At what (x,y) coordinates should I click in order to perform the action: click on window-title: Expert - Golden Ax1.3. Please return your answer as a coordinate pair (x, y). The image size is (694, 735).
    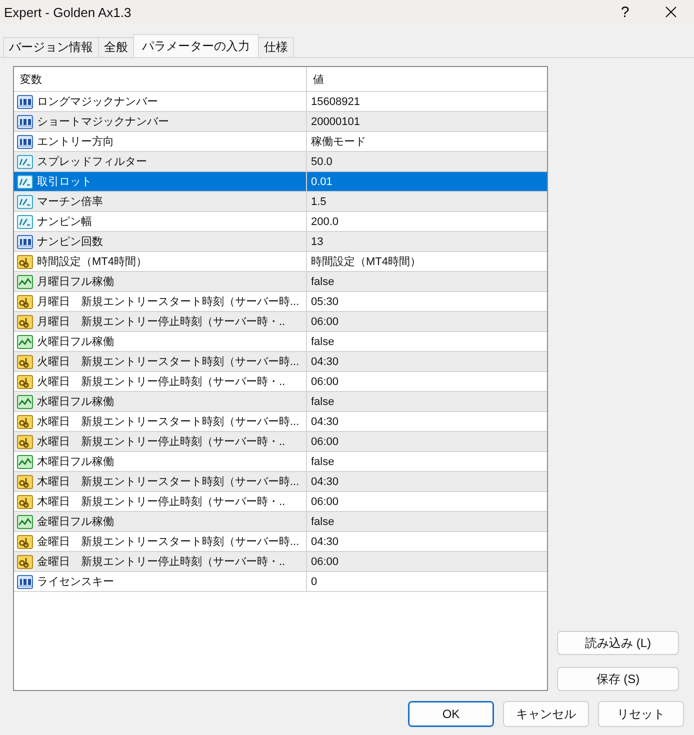
    Looking at the image, I should click on (68, 12).